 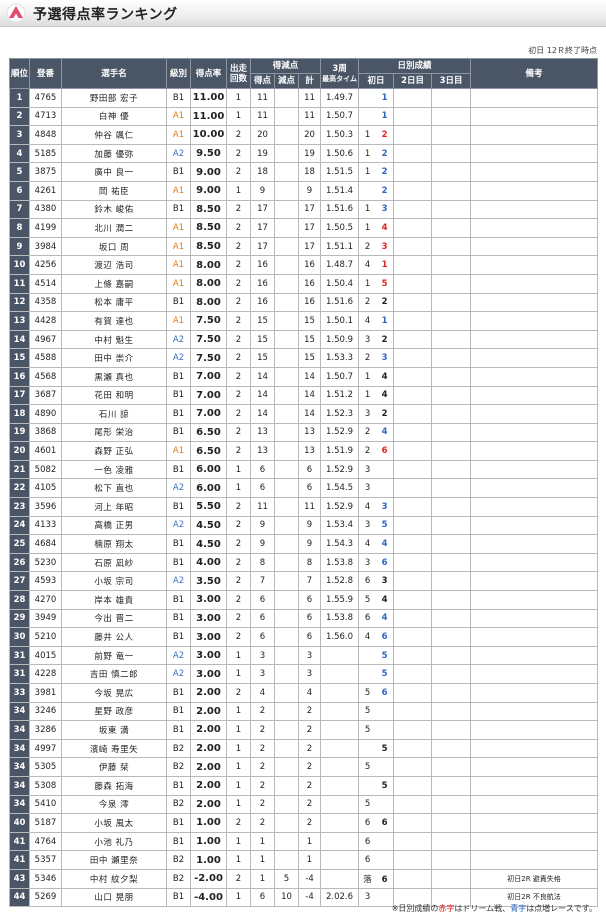 I want to click on got-cell: 19, so click(x=262, y=153).